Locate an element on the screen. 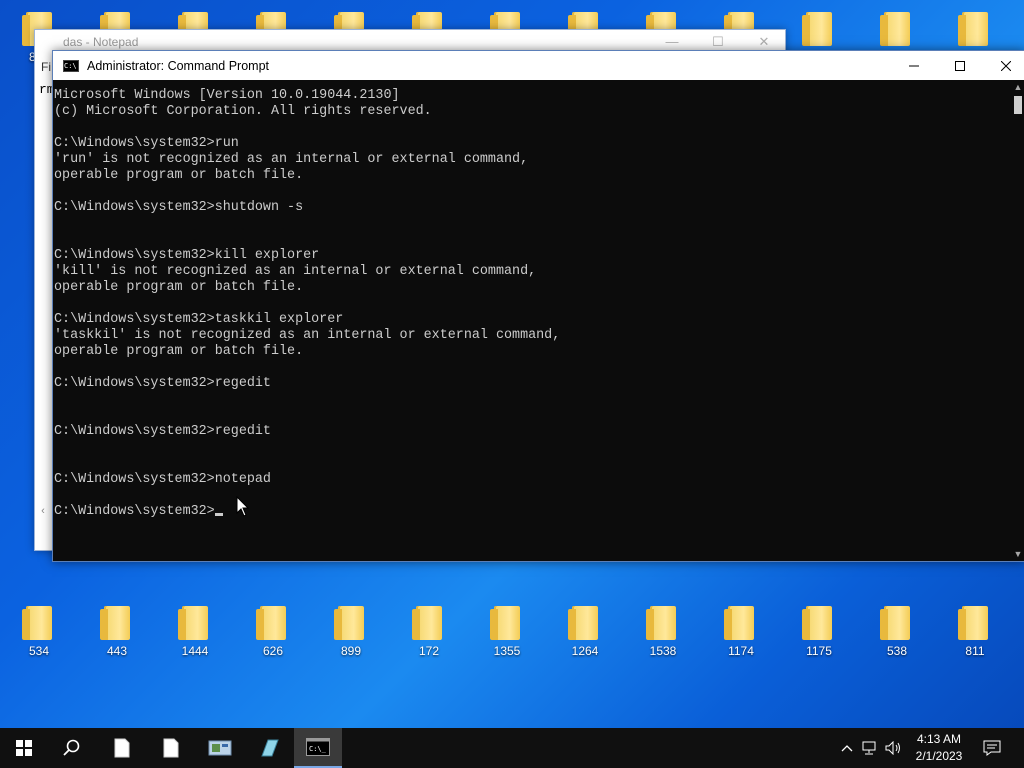 Image resolution: width=1024 pixels, height=768 pixels. desktop-folder-label: 534 is located at coordinates (39, 651).